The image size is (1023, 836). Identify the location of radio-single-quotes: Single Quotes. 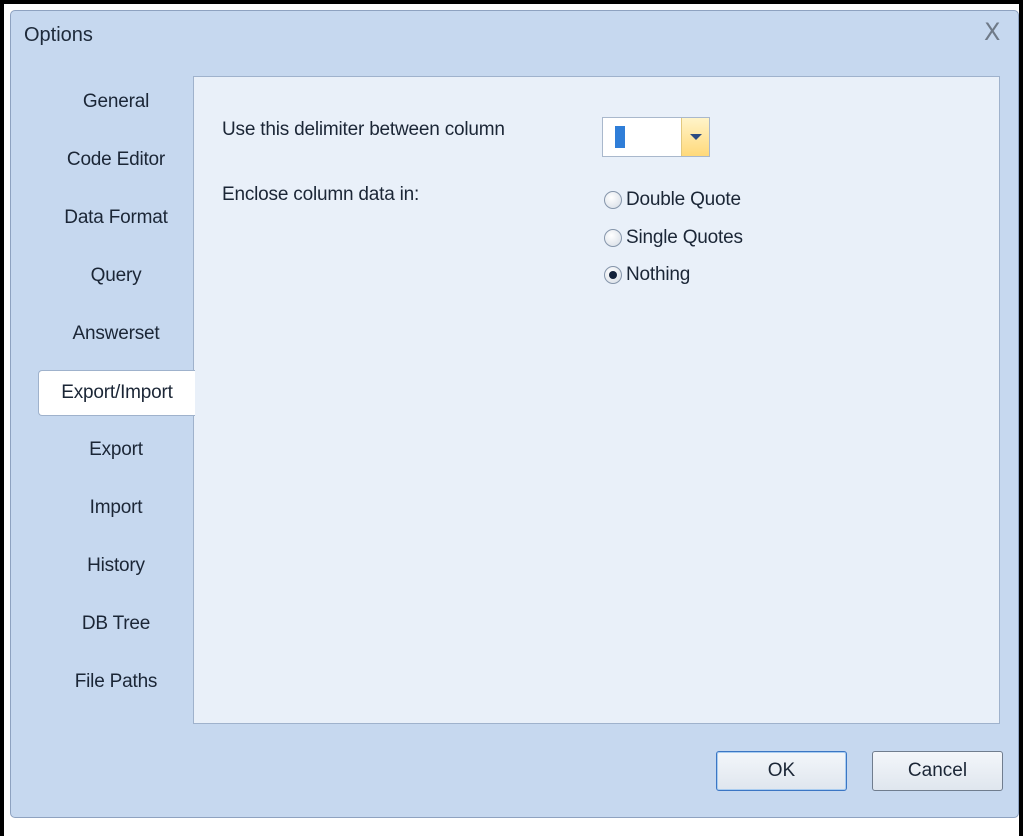
(673, 238).